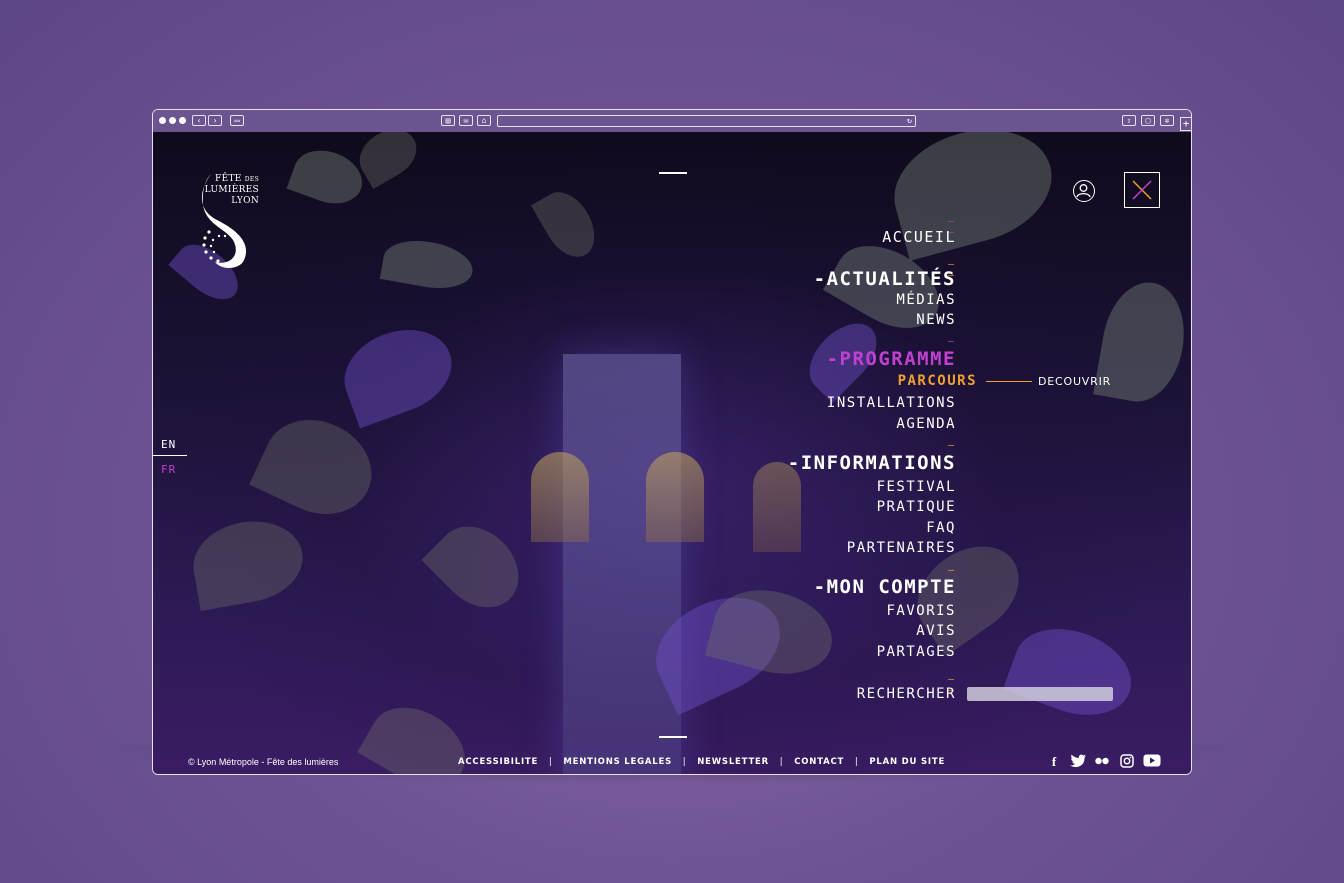  I want to click on menu-item-favoris: FAVORIS, so click(921, 611).